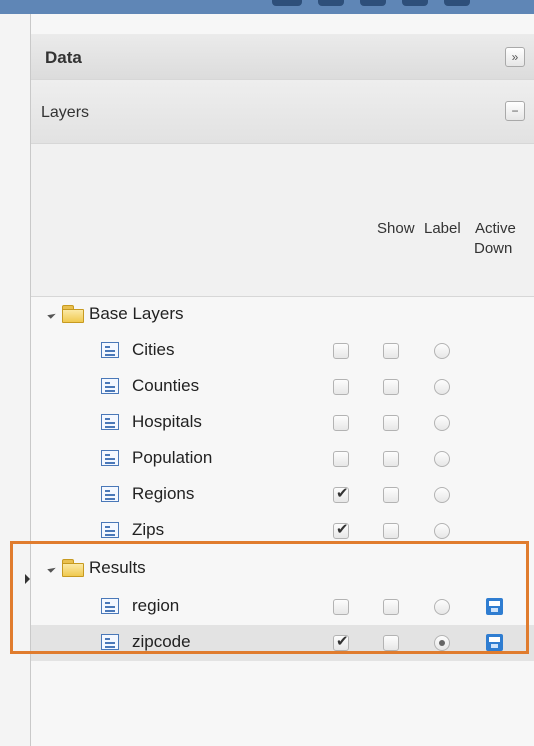 This screenshot has width=534, height=746. Describe the element at coordinates (267, 7) in the screenshot. I see `window-top-strip` at that location.